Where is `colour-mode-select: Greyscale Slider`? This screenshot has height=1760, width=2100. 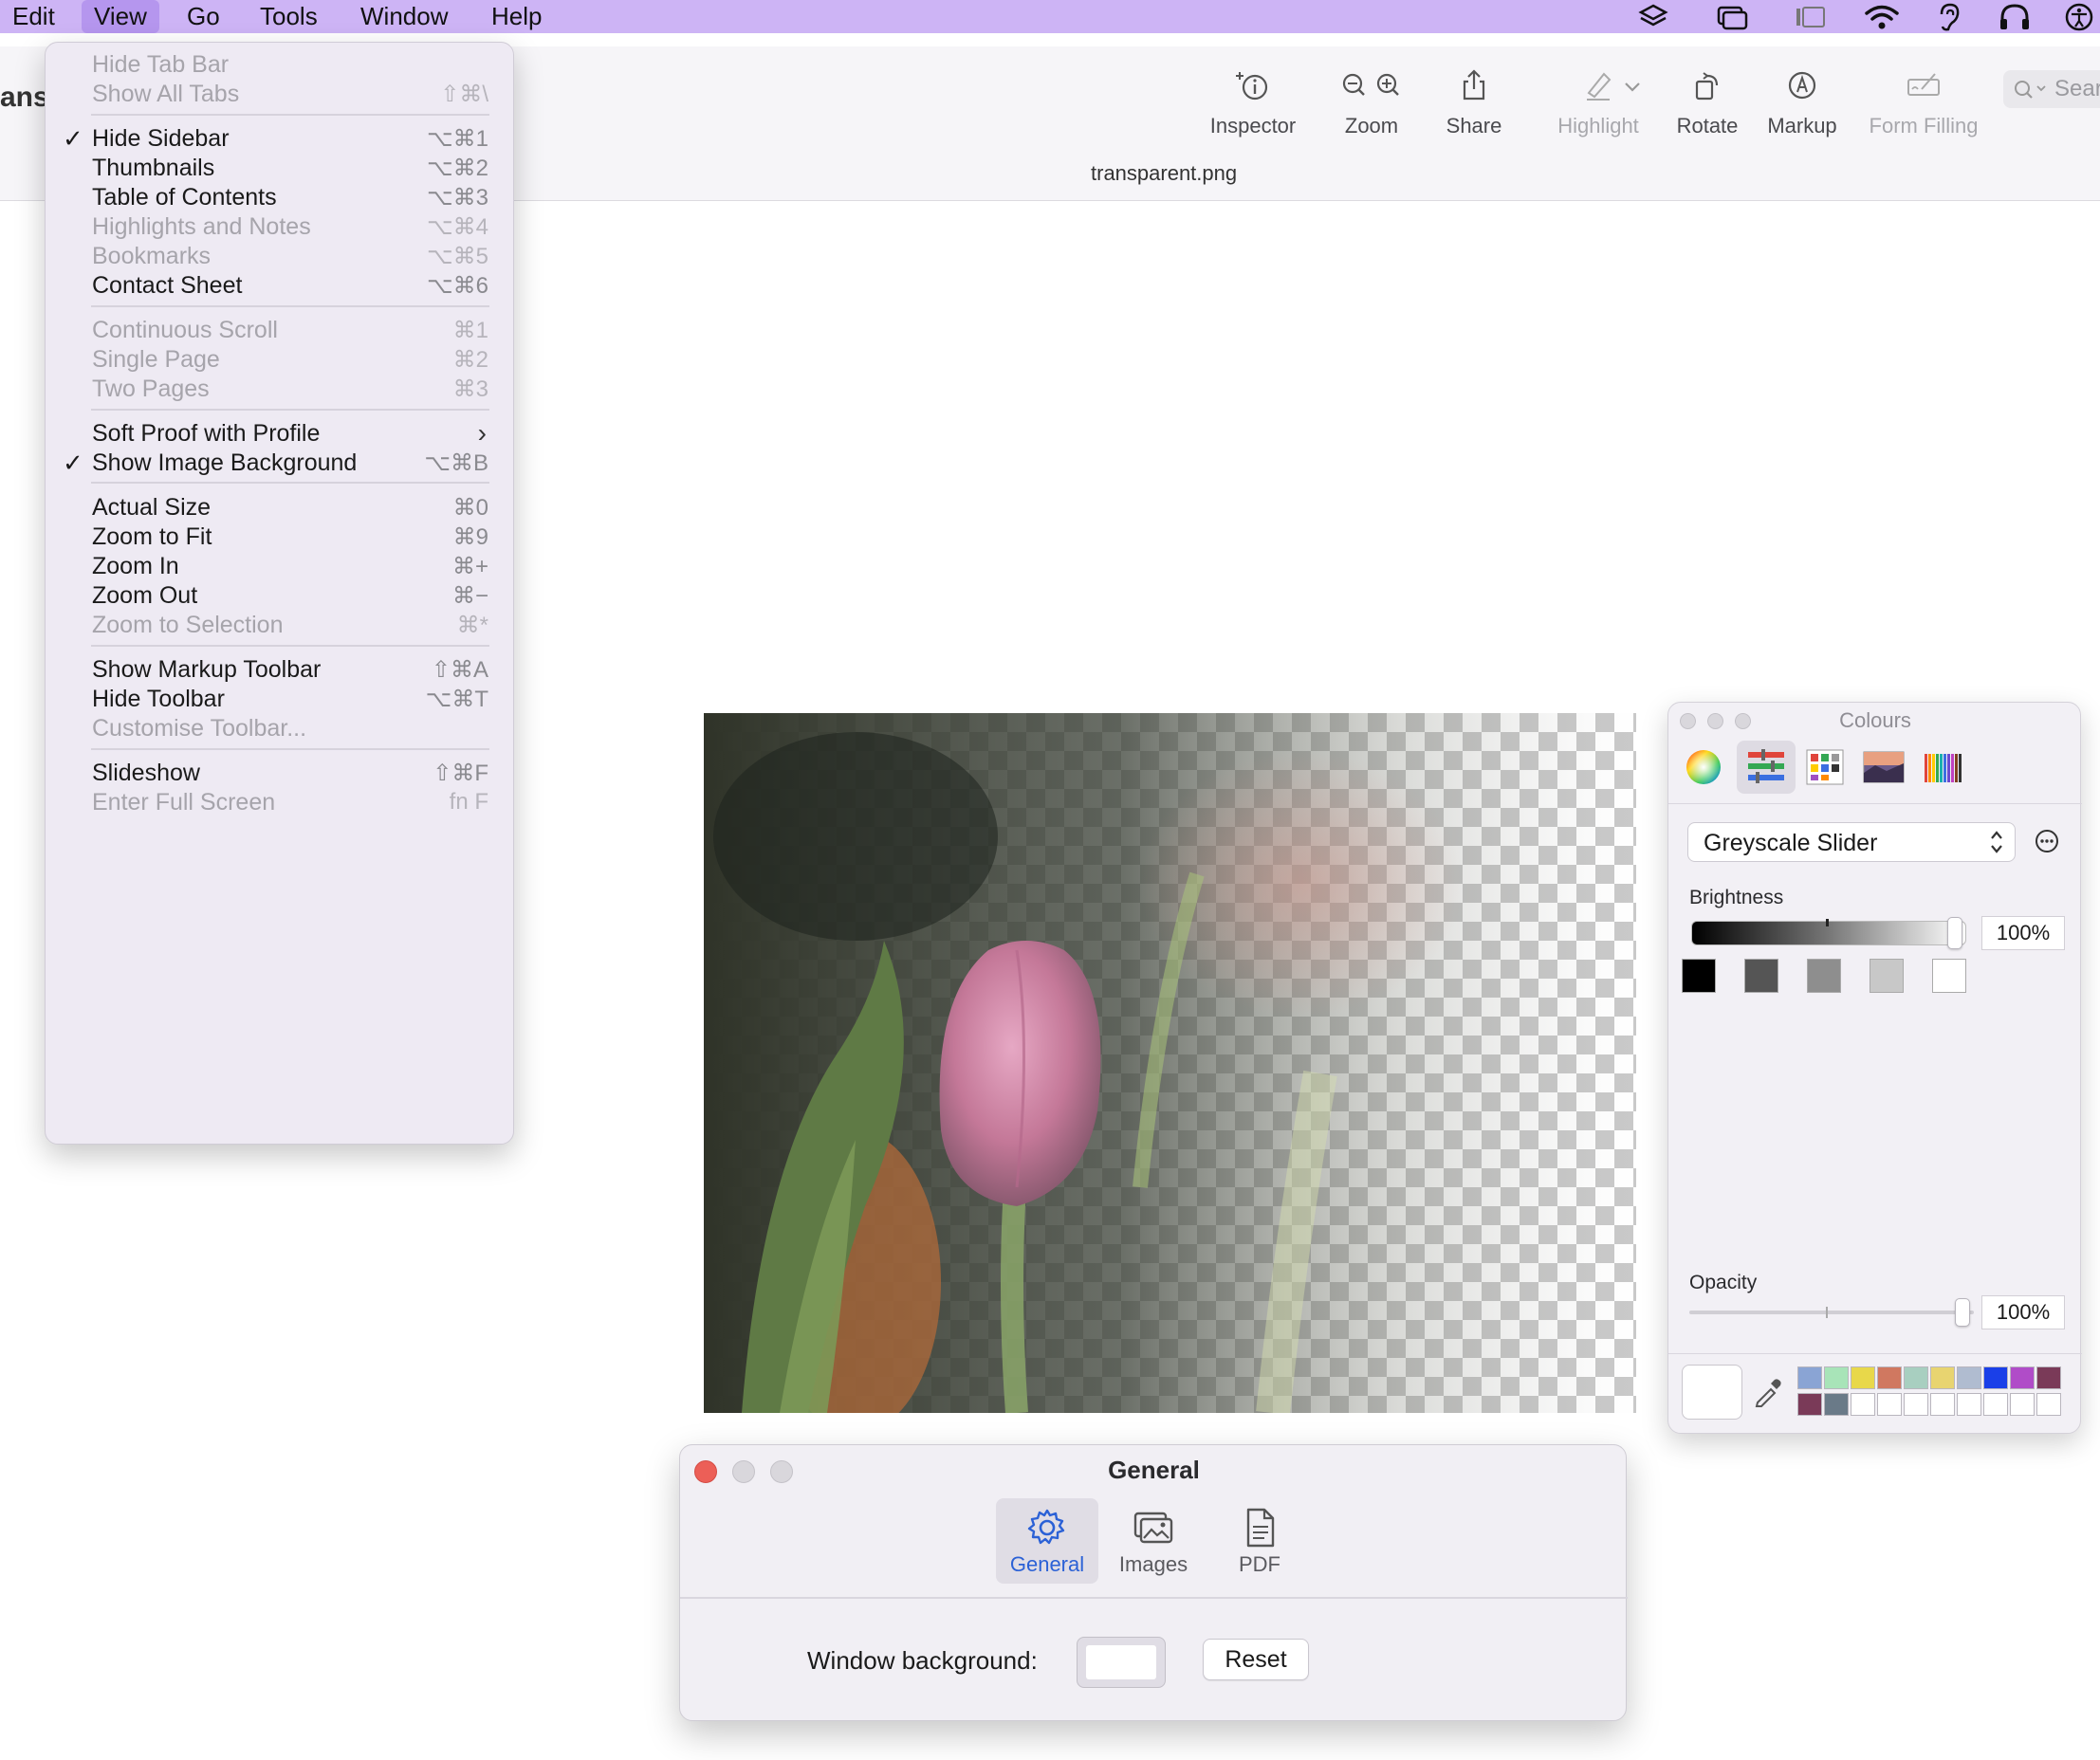
colour-mode-select: Greyscale Slider is located at coordinates (1851, 842).